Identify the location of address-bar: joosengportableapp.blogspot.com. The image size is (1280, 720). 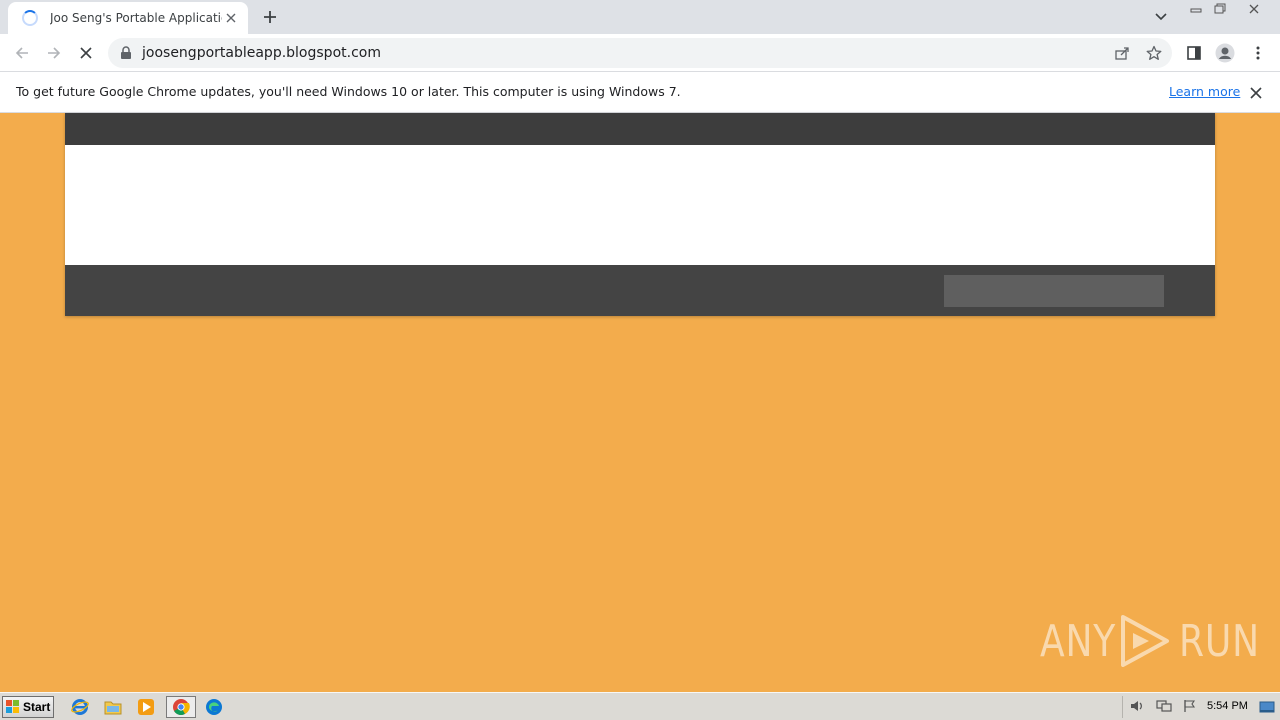
(640, 53).